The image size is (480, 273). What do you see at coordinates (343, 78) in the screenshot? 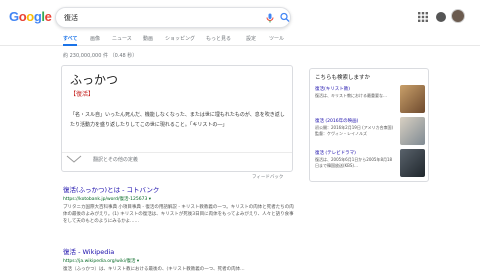
I see `related-searches-heading: こちらも検索しますか` at bounding box center [343, 78].